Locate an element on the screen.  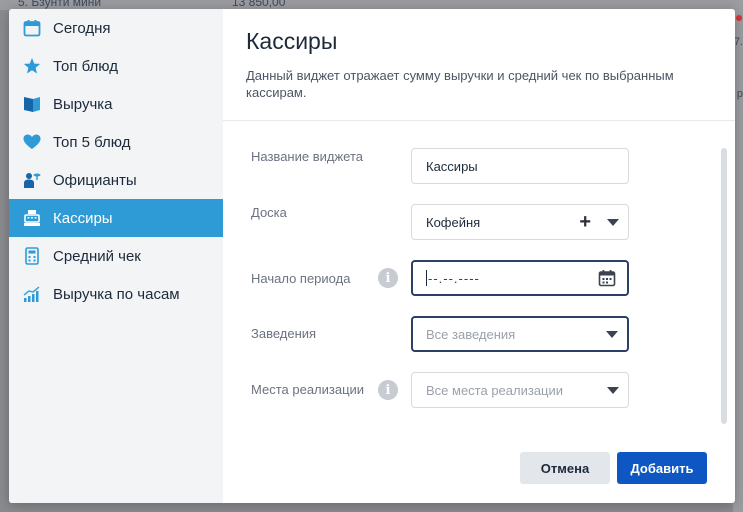
background-edge-text-2: р is located at coordinates (739, 94).